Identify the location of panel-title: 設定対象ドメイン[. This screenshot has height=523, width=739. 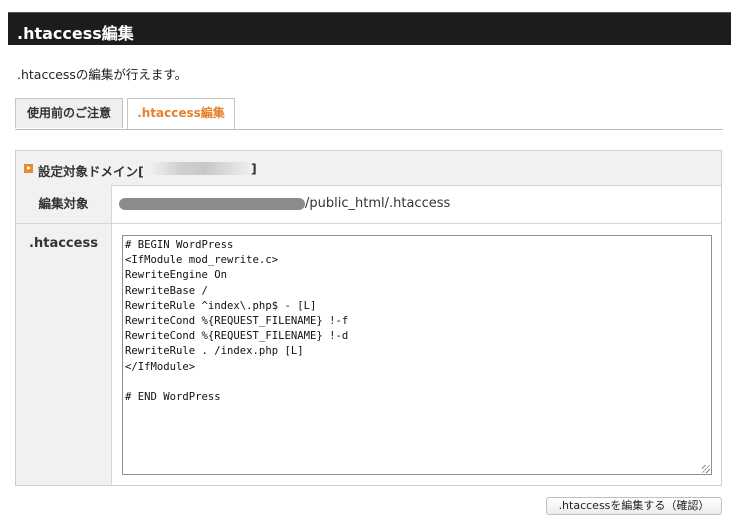
(91, 171).